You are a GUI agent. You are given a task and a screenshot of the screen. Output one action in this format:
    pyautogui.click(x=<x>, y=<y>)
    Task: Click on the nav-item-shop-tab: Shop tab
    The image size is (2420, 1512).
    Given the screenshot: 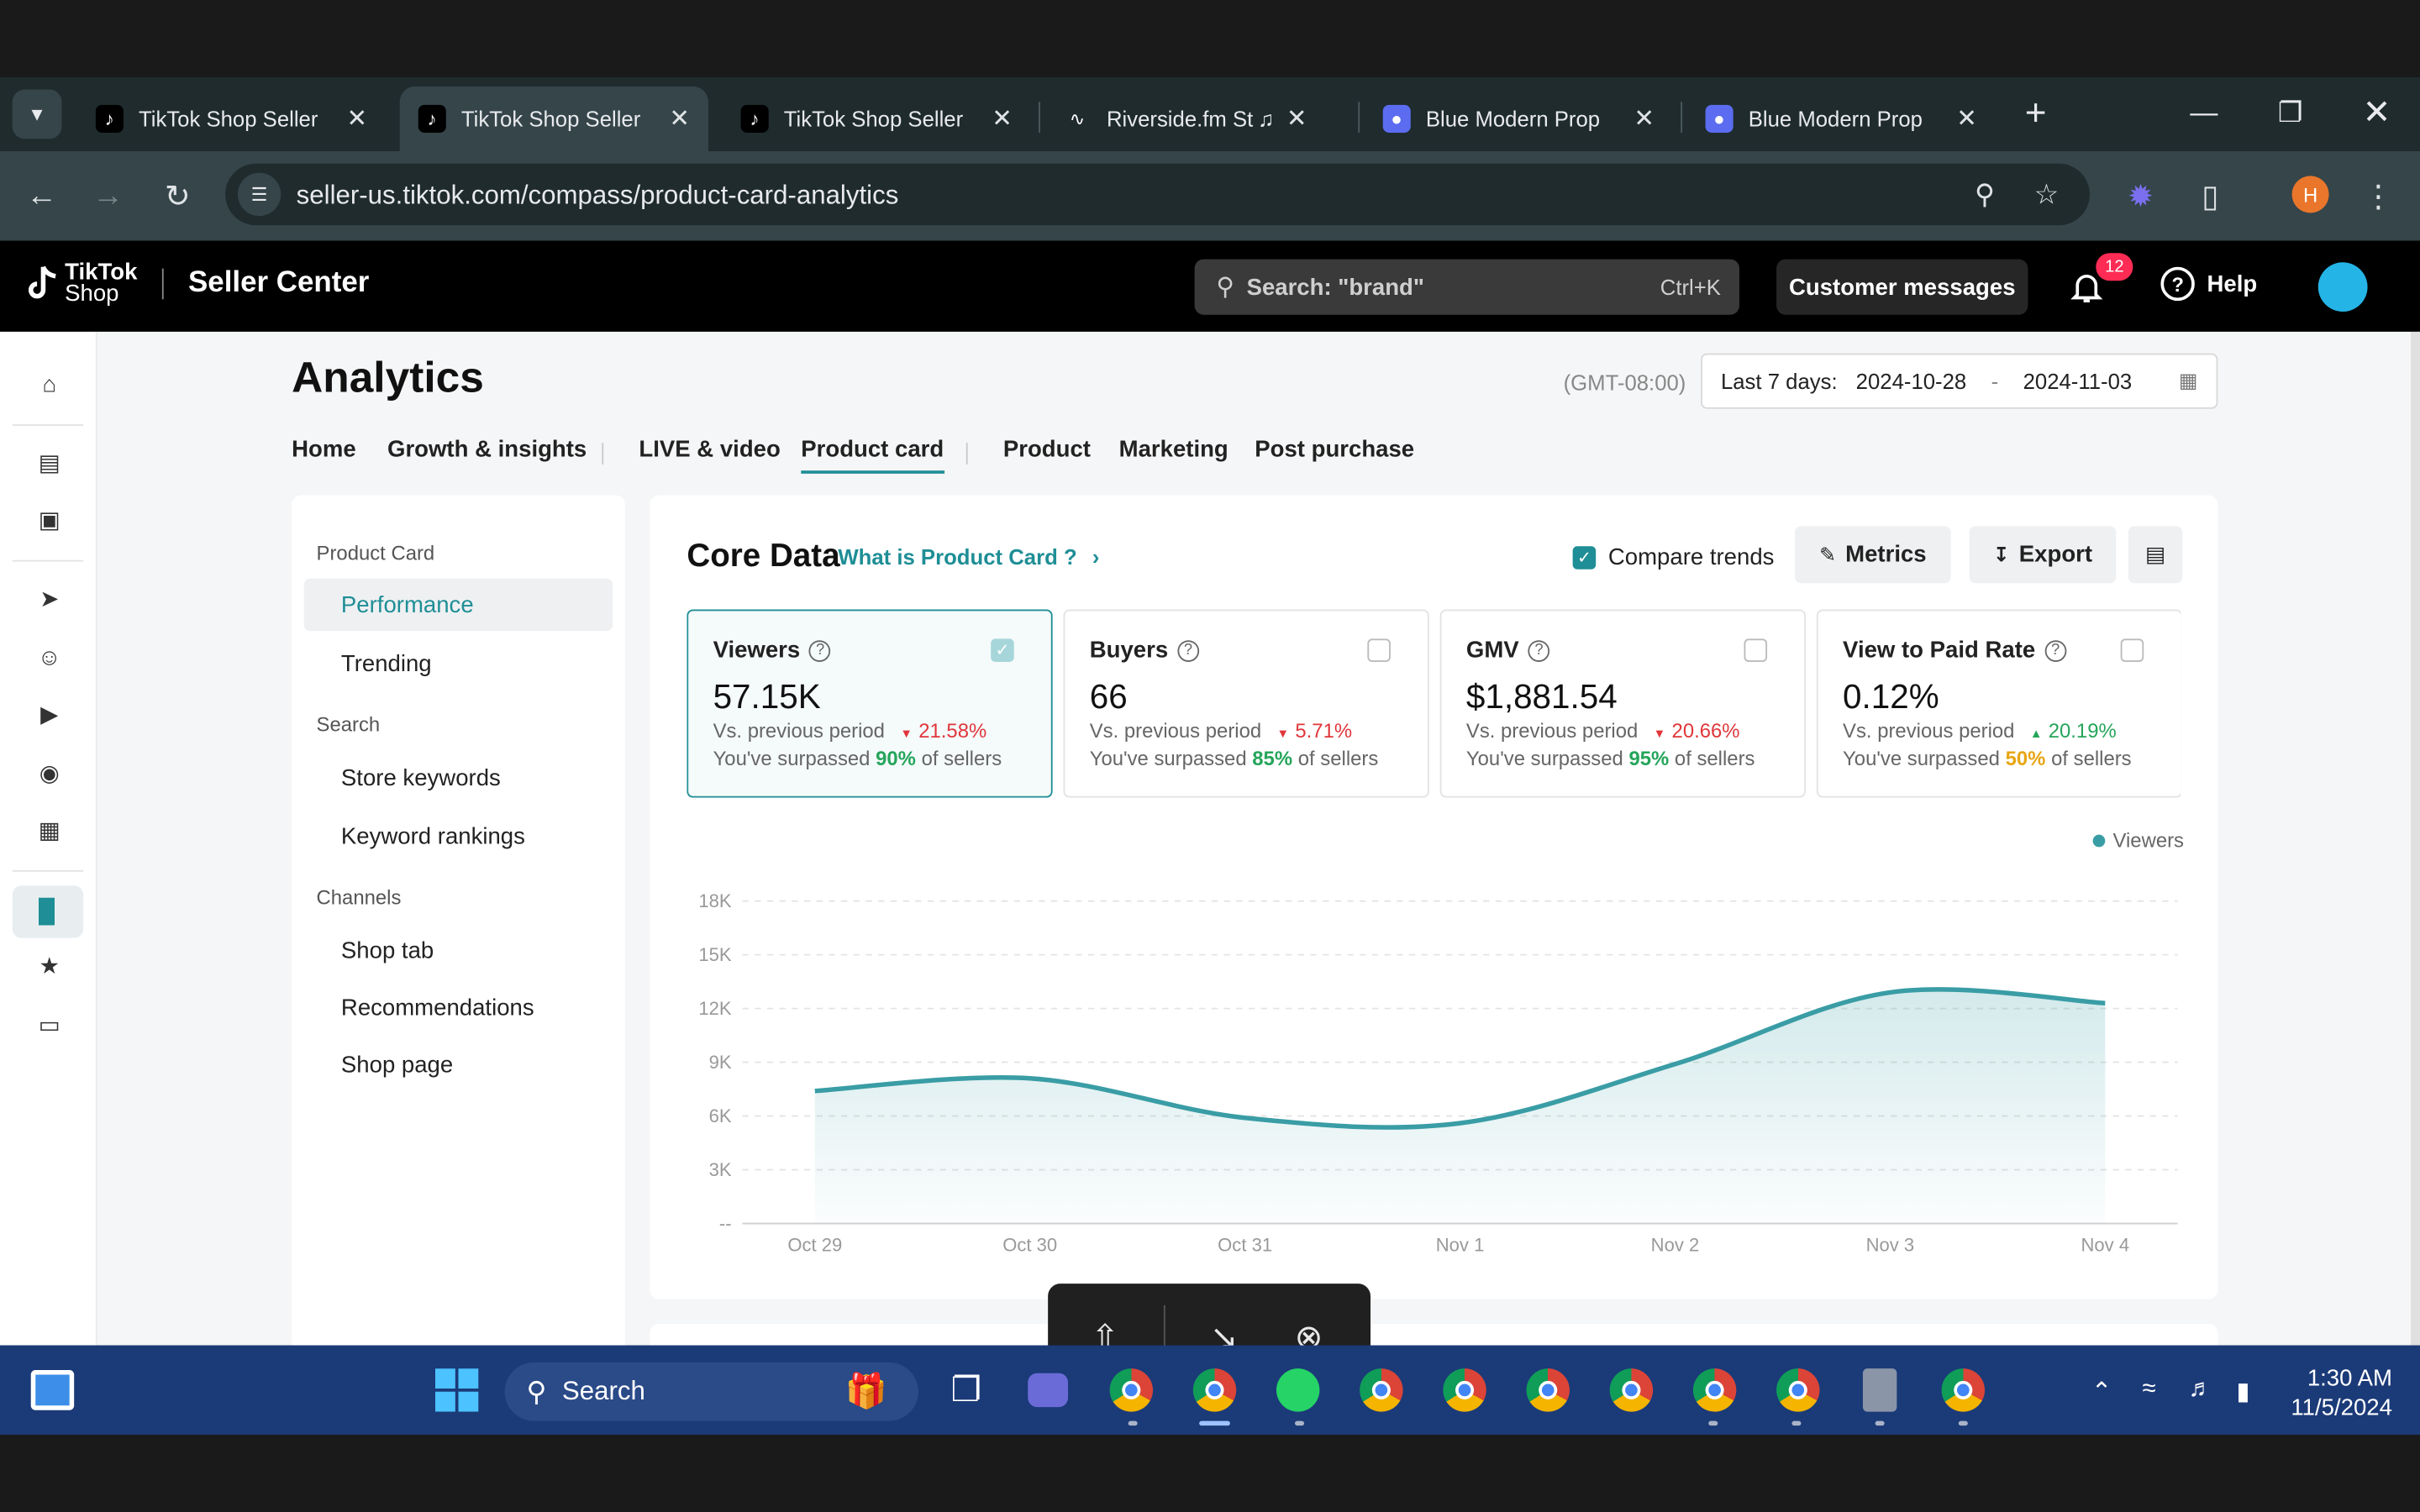 What is the action you would take?
    pyautogui.click(x=458, y=950)
    